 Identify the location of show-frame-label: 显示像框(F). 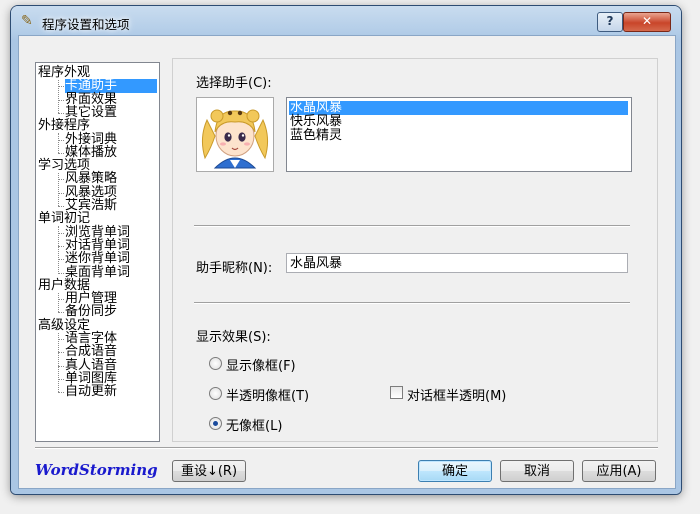
(261, 364).